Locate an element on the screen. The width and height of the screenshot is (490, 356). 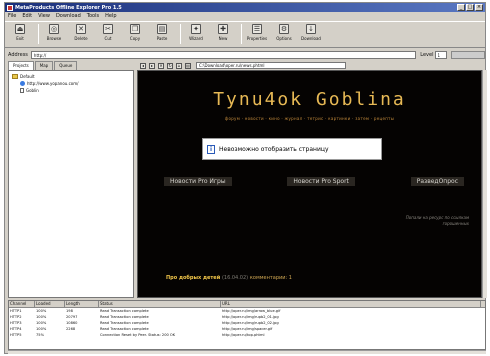
tab-projects: Projects is located at coordinates (21, 65).